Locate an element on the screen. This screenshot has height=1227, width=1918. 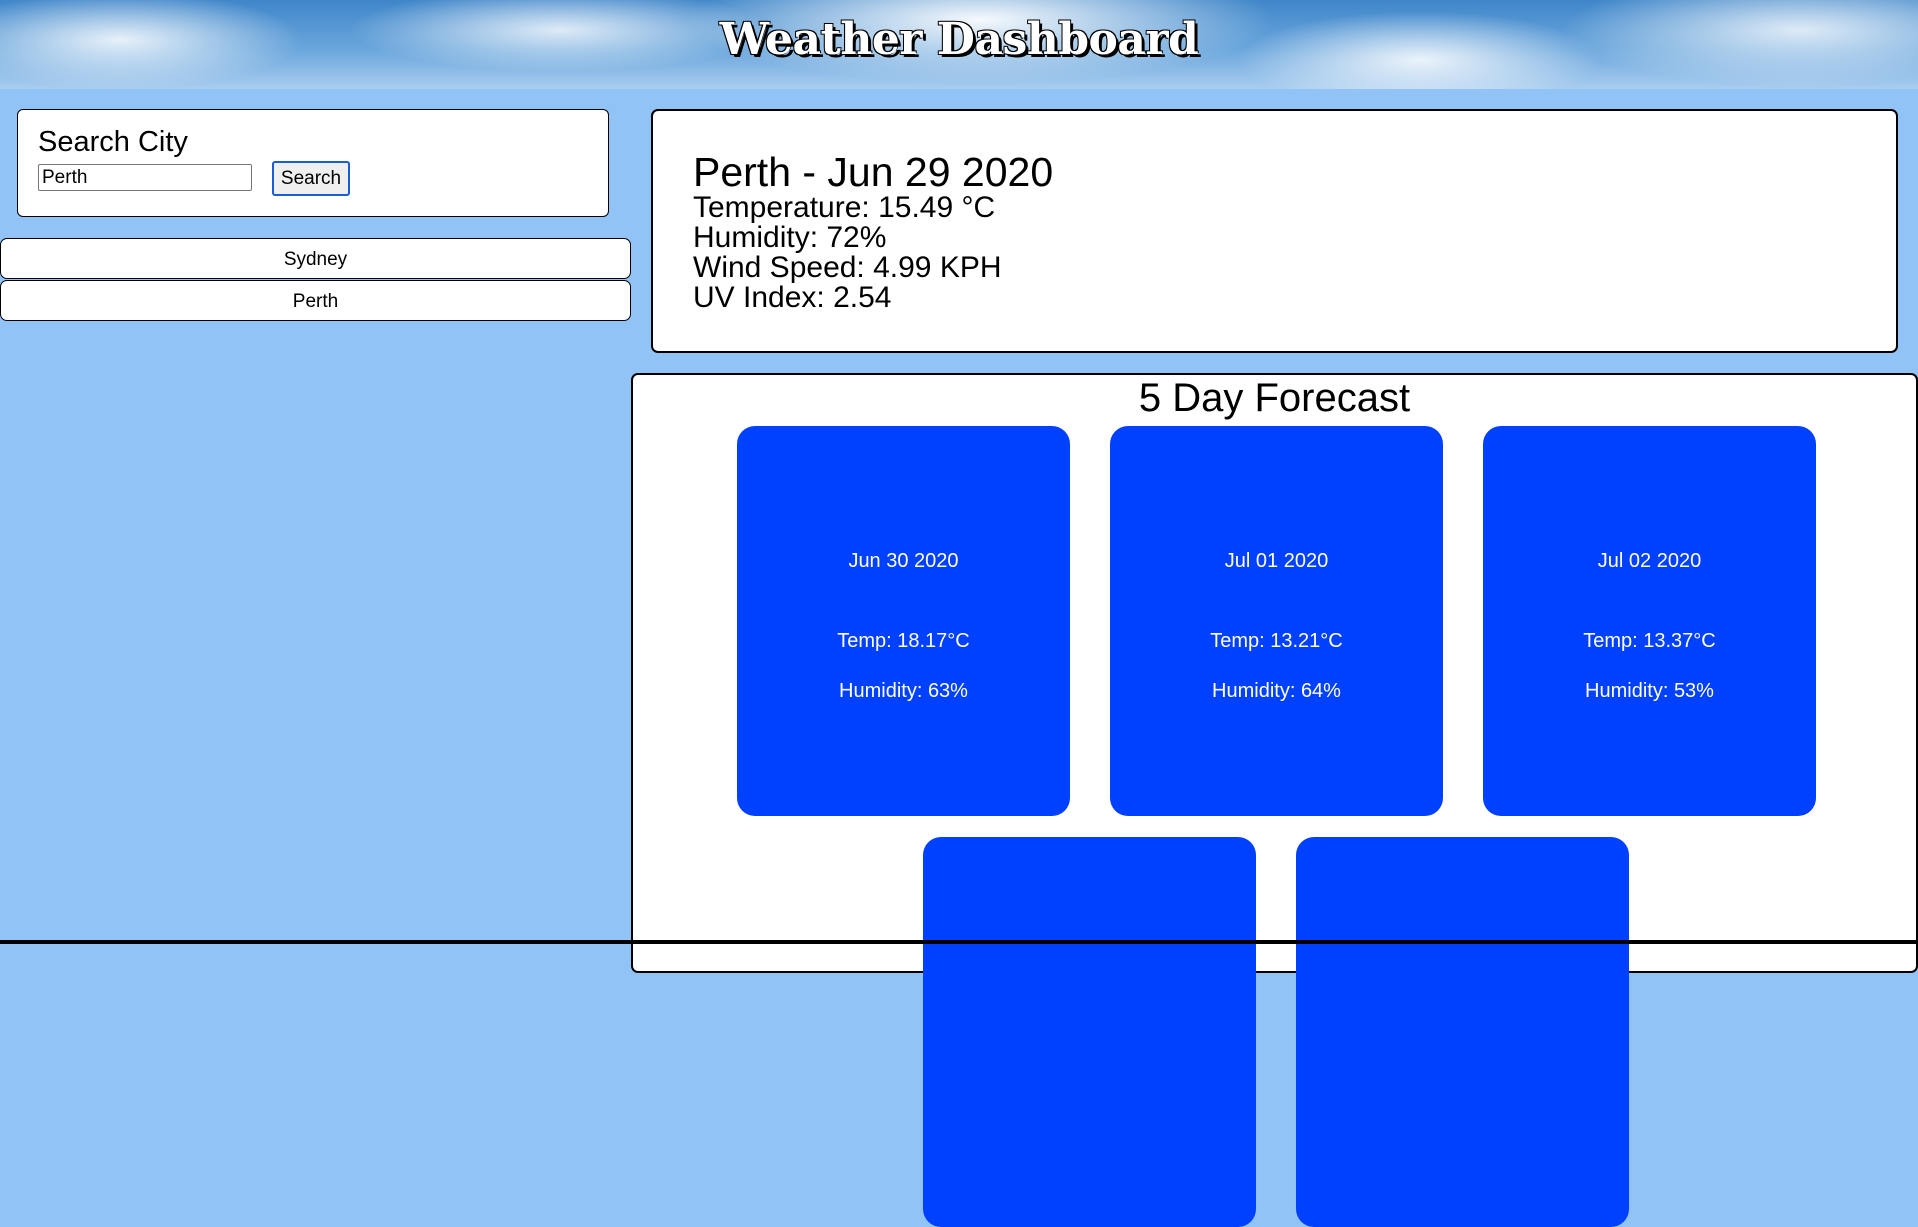
history-item-perth: Perth is located at coordinates (315, 300).